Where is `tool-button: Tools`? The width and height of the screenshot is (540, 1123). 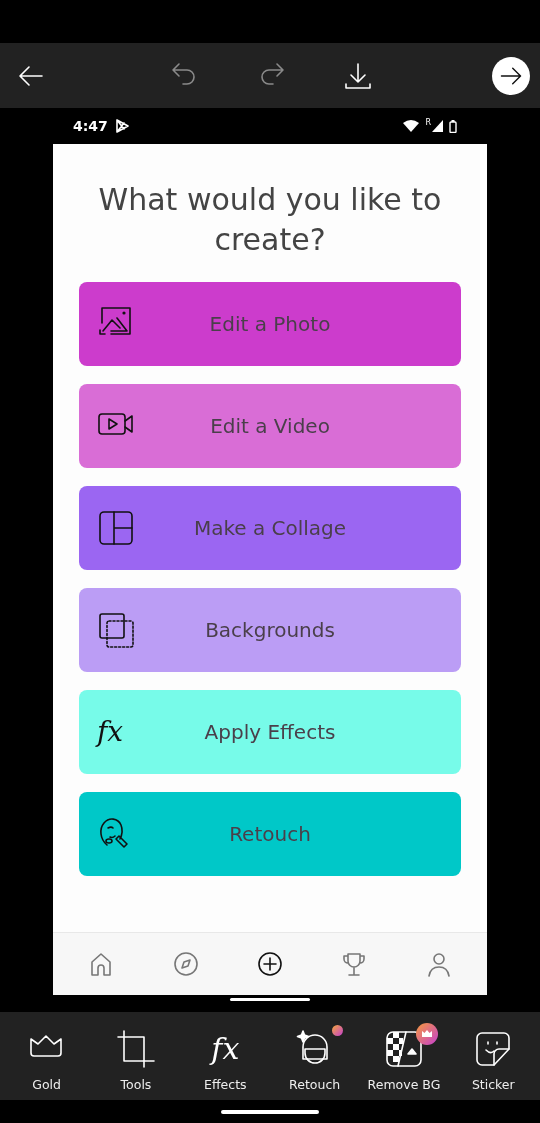
tool-button: Tools is located at coordinates (136, 1056).